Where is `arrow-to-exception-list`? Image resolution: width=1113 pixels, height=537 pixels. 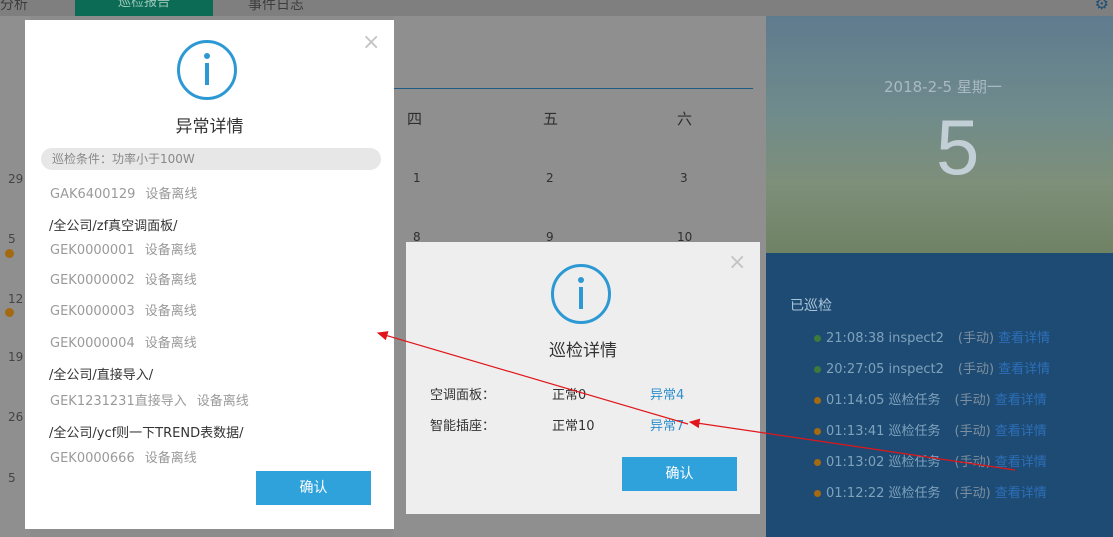
arrow-to-exception-list is located at coordinates (532, 378).